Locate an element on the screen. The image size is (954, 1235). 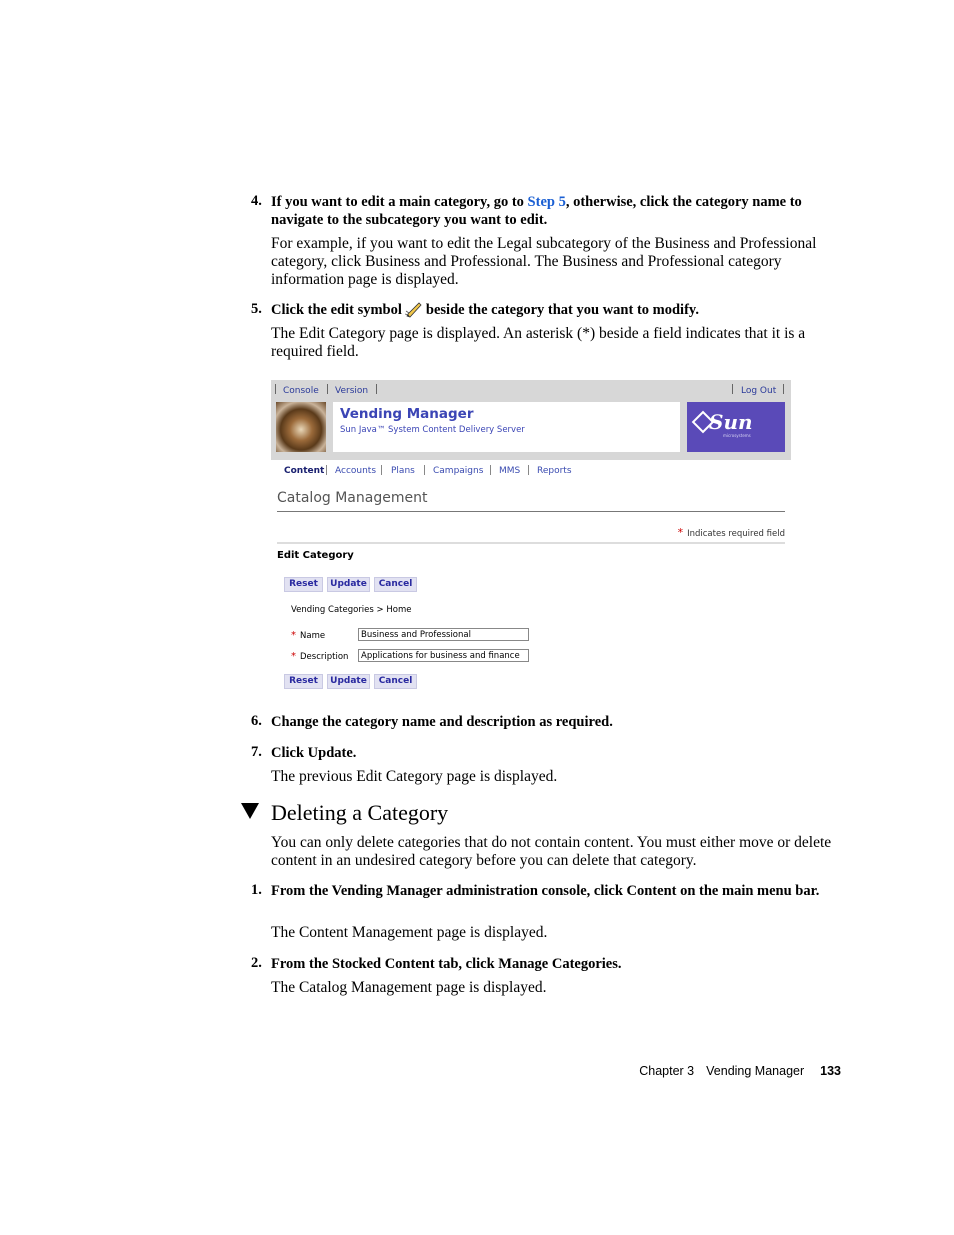
description-label: * Description is located at coordinates (319, 656).